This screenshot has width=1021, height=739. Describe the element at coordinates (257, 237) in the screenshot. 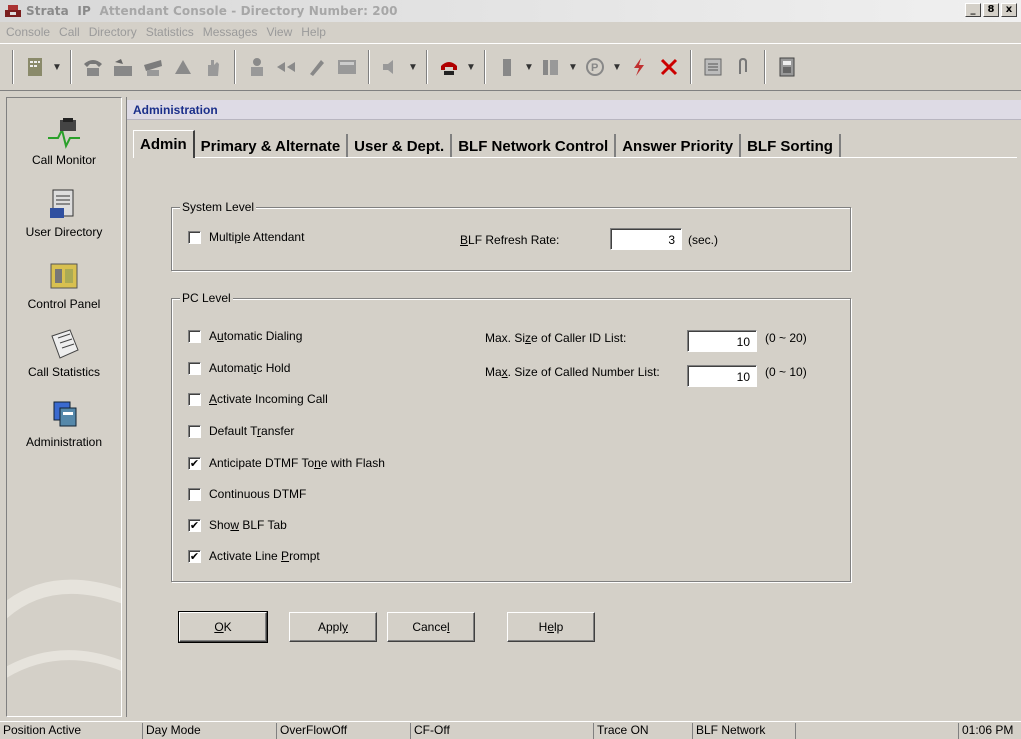

I see `multiple-attendant-label: Multiple Attendant` at that location.